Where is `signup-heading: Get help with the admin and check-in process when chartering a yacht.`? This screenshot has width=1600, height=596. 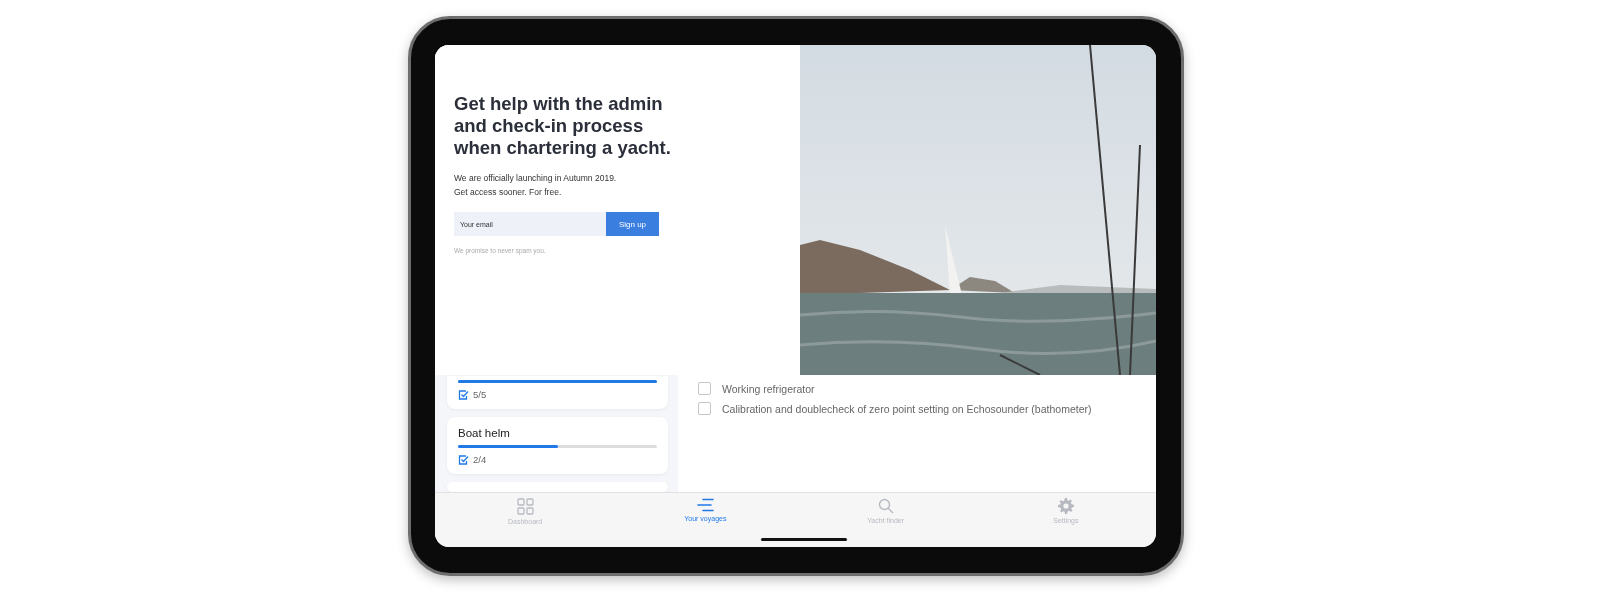 signup-heading: Get help with the admin and check-in process when chartering a yacht. is located at coordinates (563, 126).